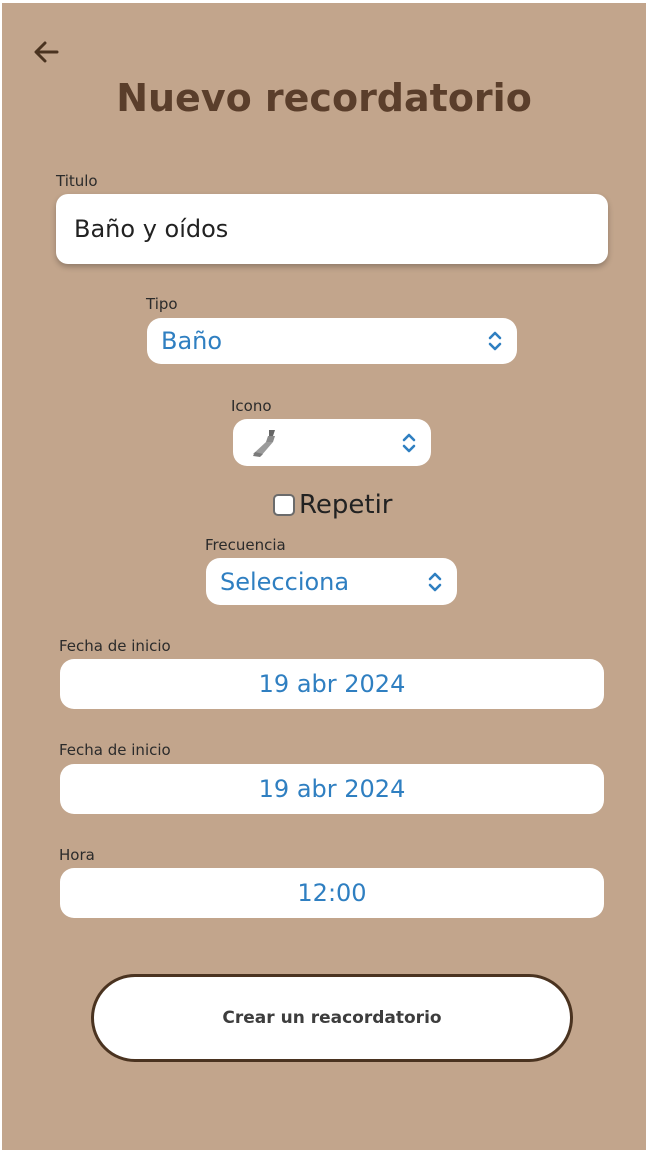 This screenshot has height=1152, width=648. Describe the element at coordinates (245, 545) in the screenshot. I see `frecuencia-label: Frecuencia` at that location.